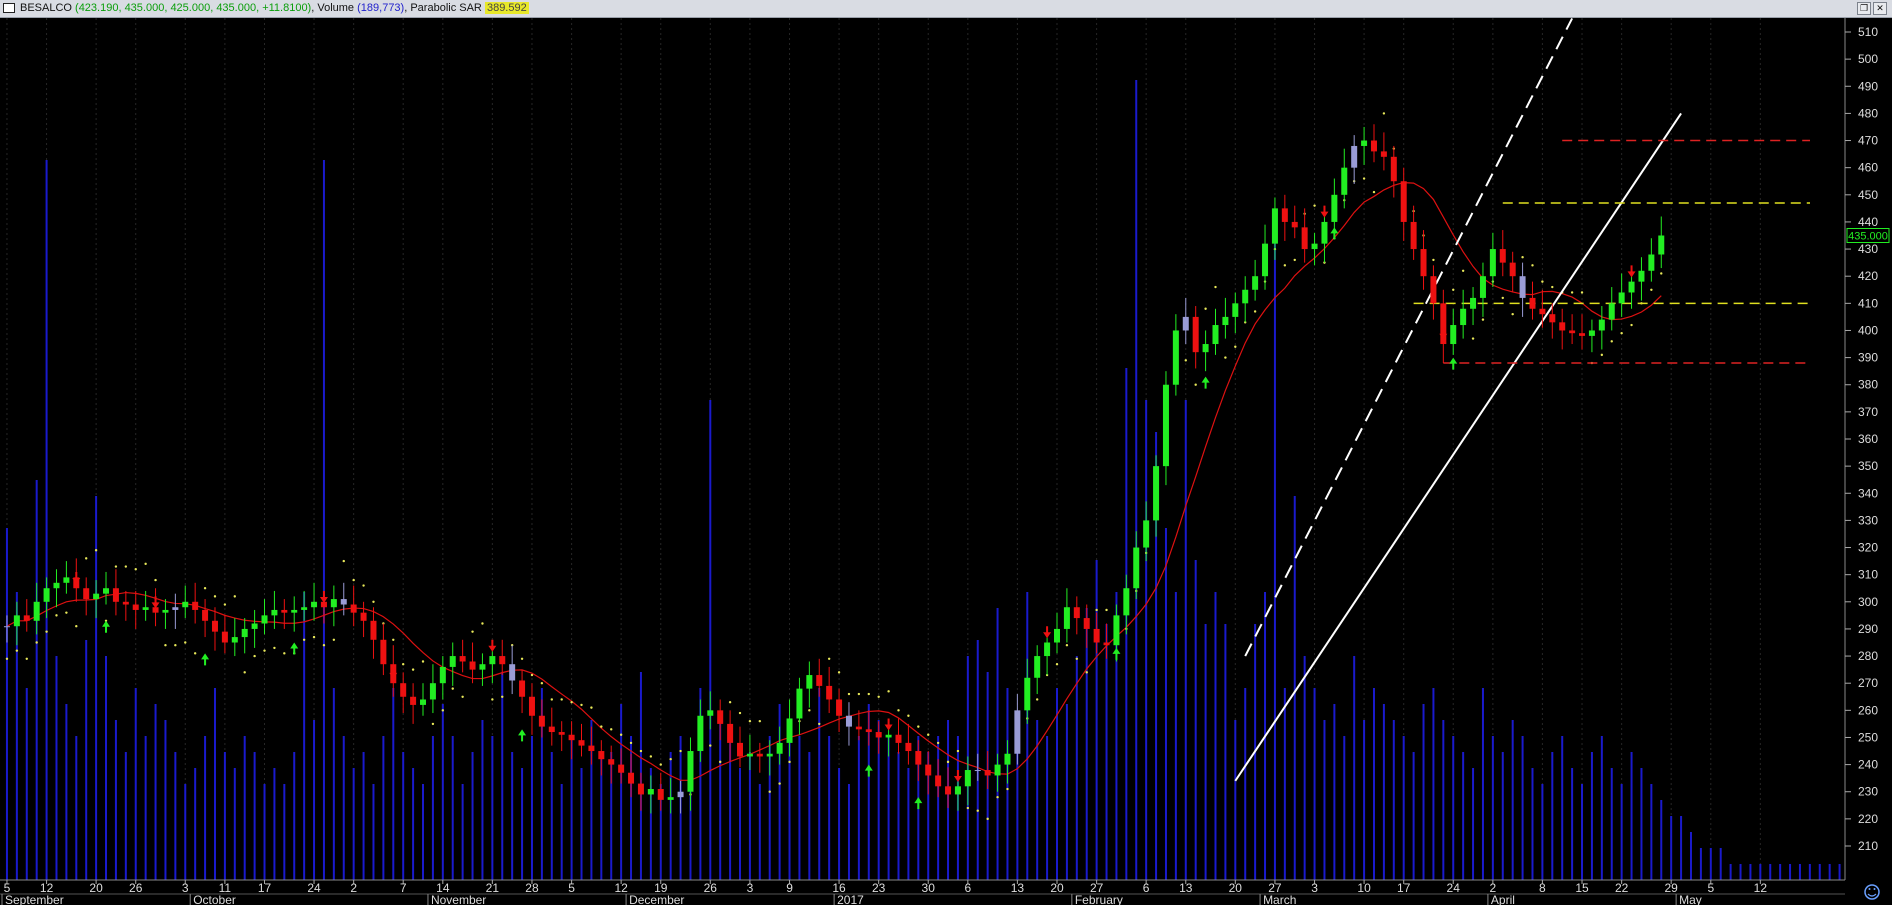 The image size is (1892, 905). What do you see at coordinates (1279, 899) in the screenshot?
I see `month-label: March` at bounding box center [1279, 899].